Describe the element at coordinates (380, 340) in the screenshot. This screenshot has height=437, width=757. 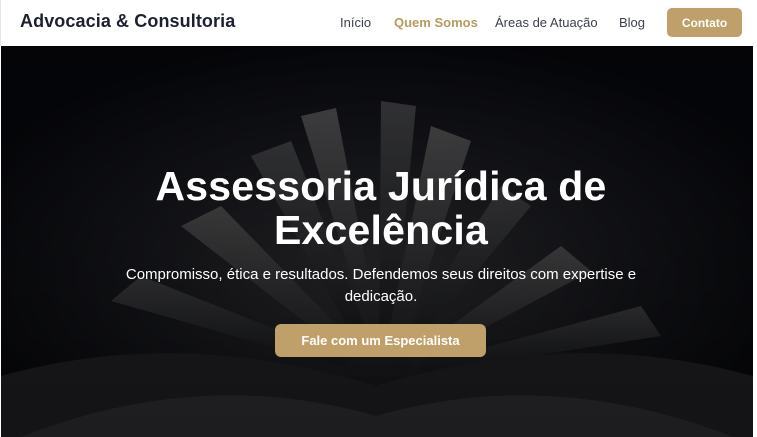
I see `talk-to-specialist-button: Fale com um Especialista` at that location.